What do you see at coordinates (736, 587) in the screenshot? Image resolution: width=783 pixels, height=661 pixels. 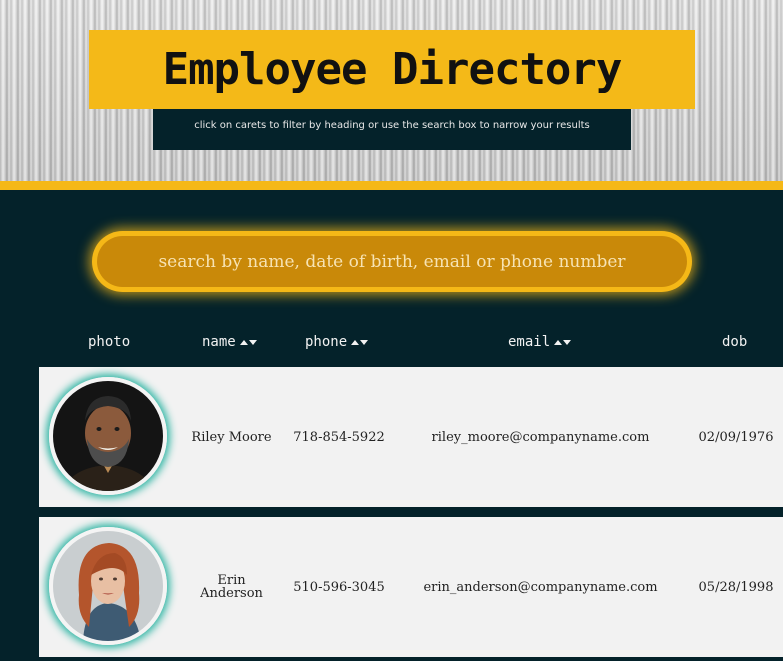 I see `cell-dob: 05/28/1998` at bounding box center [736, 587].